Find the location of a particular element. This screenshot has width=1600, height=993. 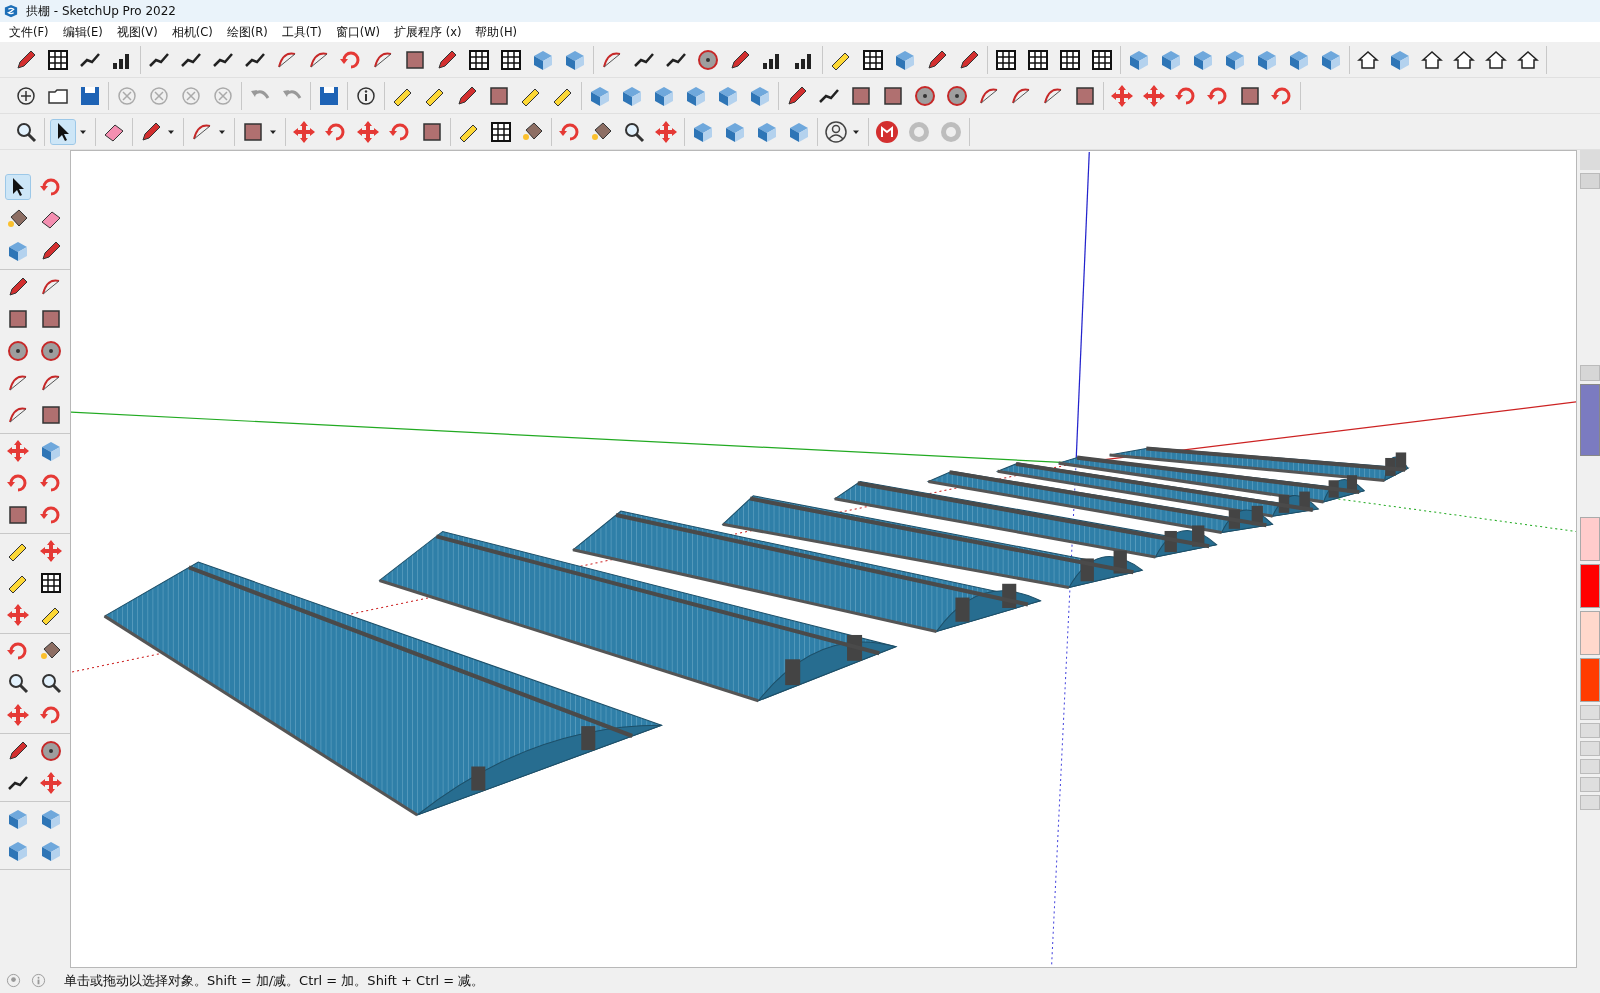

menu-item: 编辑(E) is located at coordinates (82, 32).